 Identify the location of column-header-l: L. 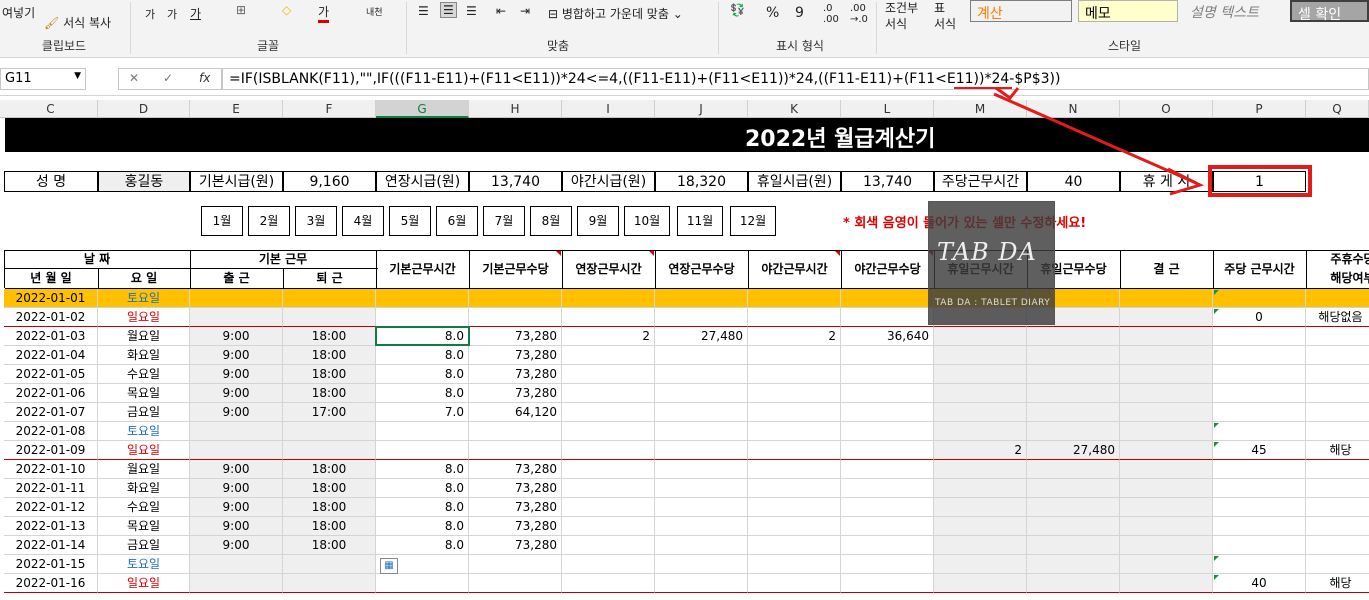
(887, 109).